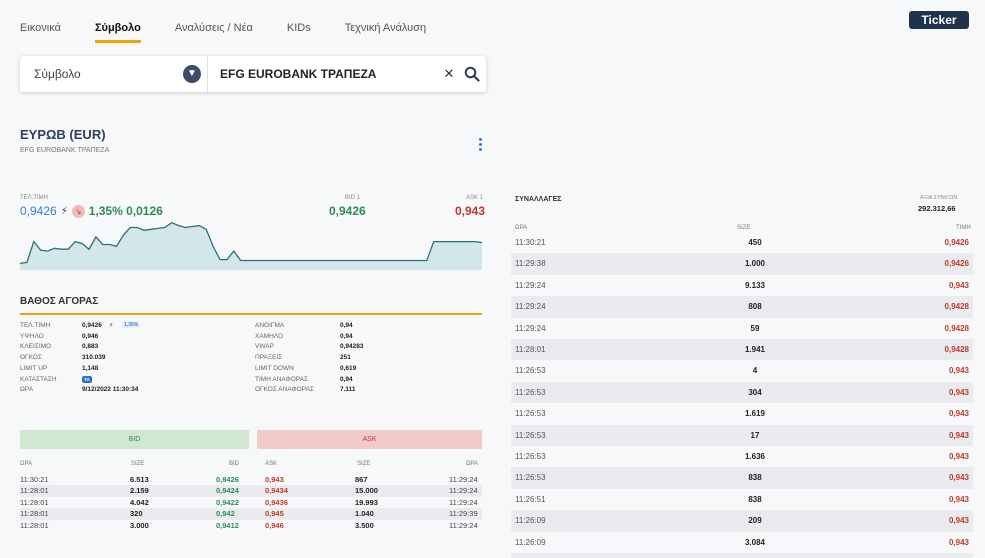 The height and width of the screenshot is (558, 985). I want to click on stat-label: ΑΝΟΙΓΜΑ, so click(270, 325).